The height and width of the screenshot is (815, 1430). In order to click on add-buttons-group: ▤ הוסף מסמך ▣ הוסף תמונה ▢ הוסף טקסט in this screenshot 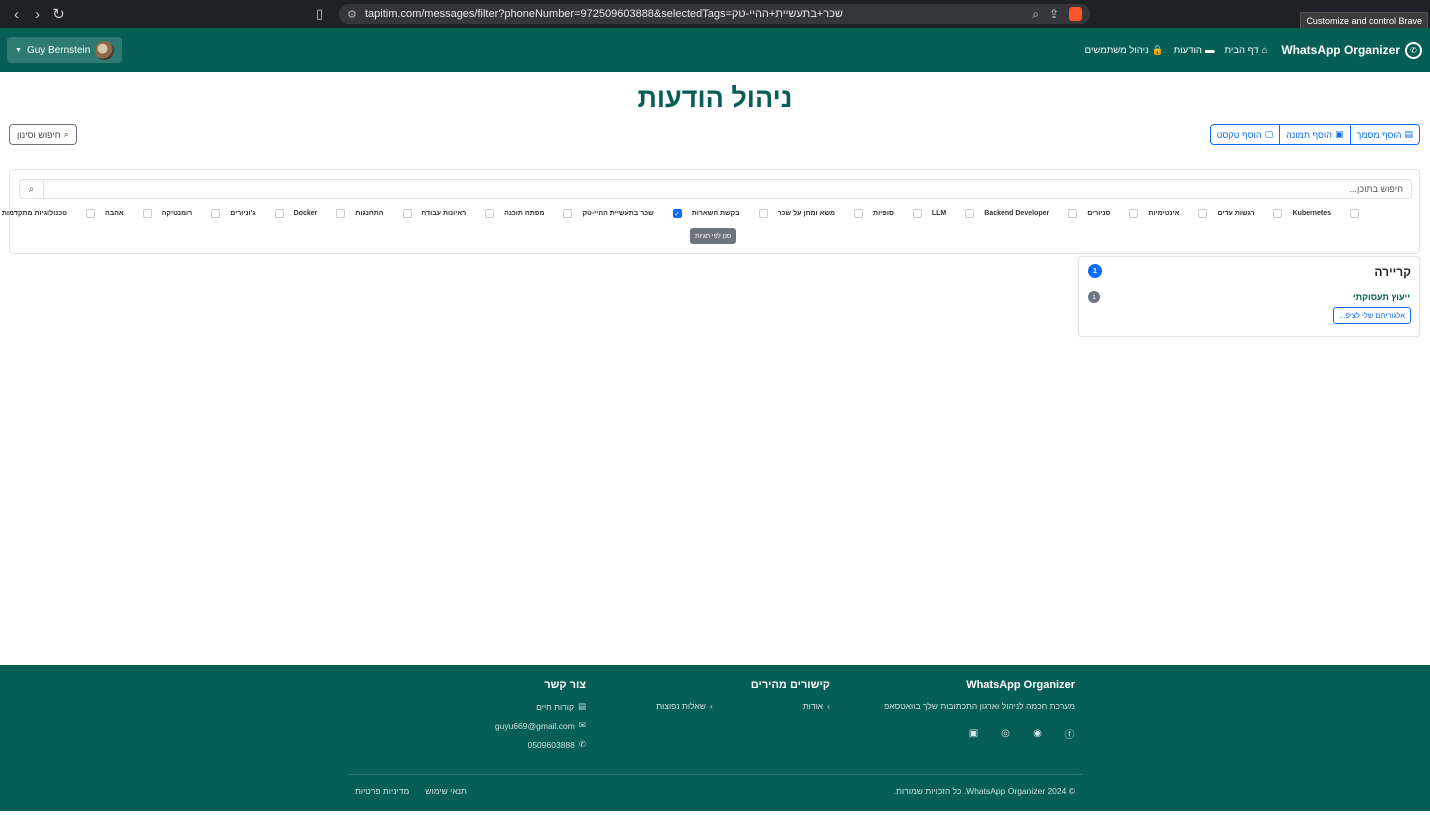, I will do `click(1314, 134)`.